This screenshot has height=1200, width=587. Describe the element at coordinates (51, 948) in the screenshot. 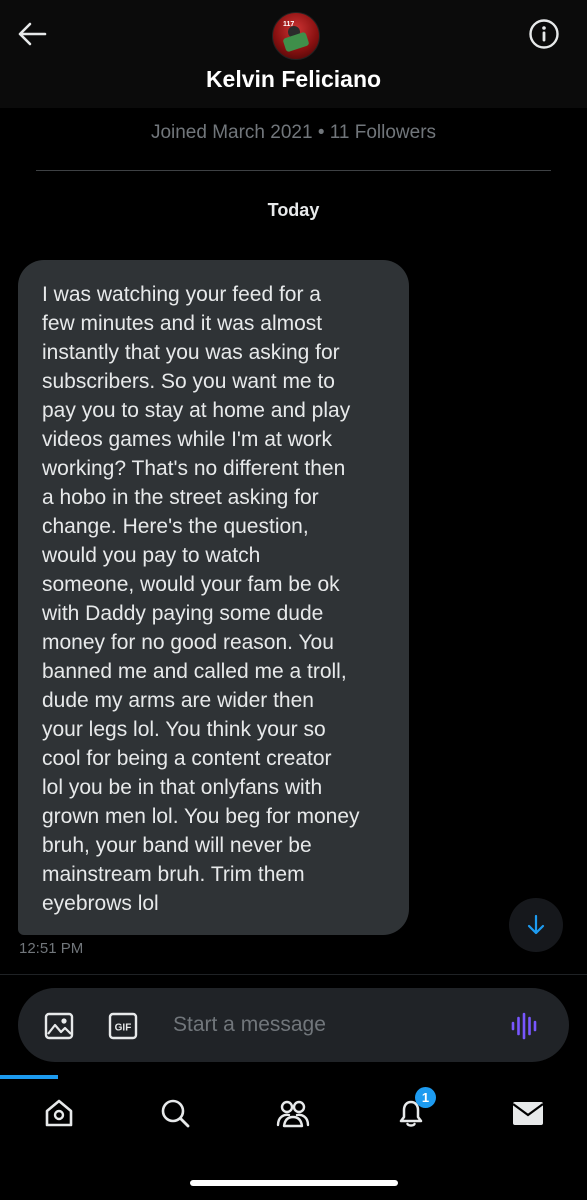

I see `message-timestamp: 12:51 PM` at that location.